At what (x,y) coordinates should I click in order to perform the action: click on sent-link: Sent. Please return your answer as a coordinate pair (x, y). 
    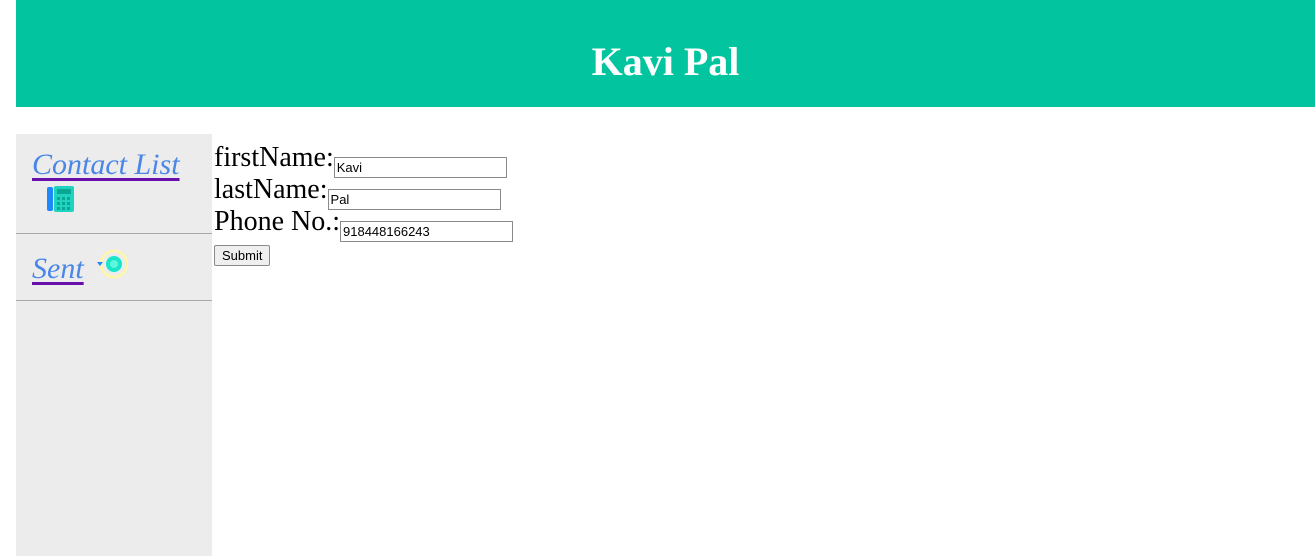
    Looking at the image, I should click on (58, 269).